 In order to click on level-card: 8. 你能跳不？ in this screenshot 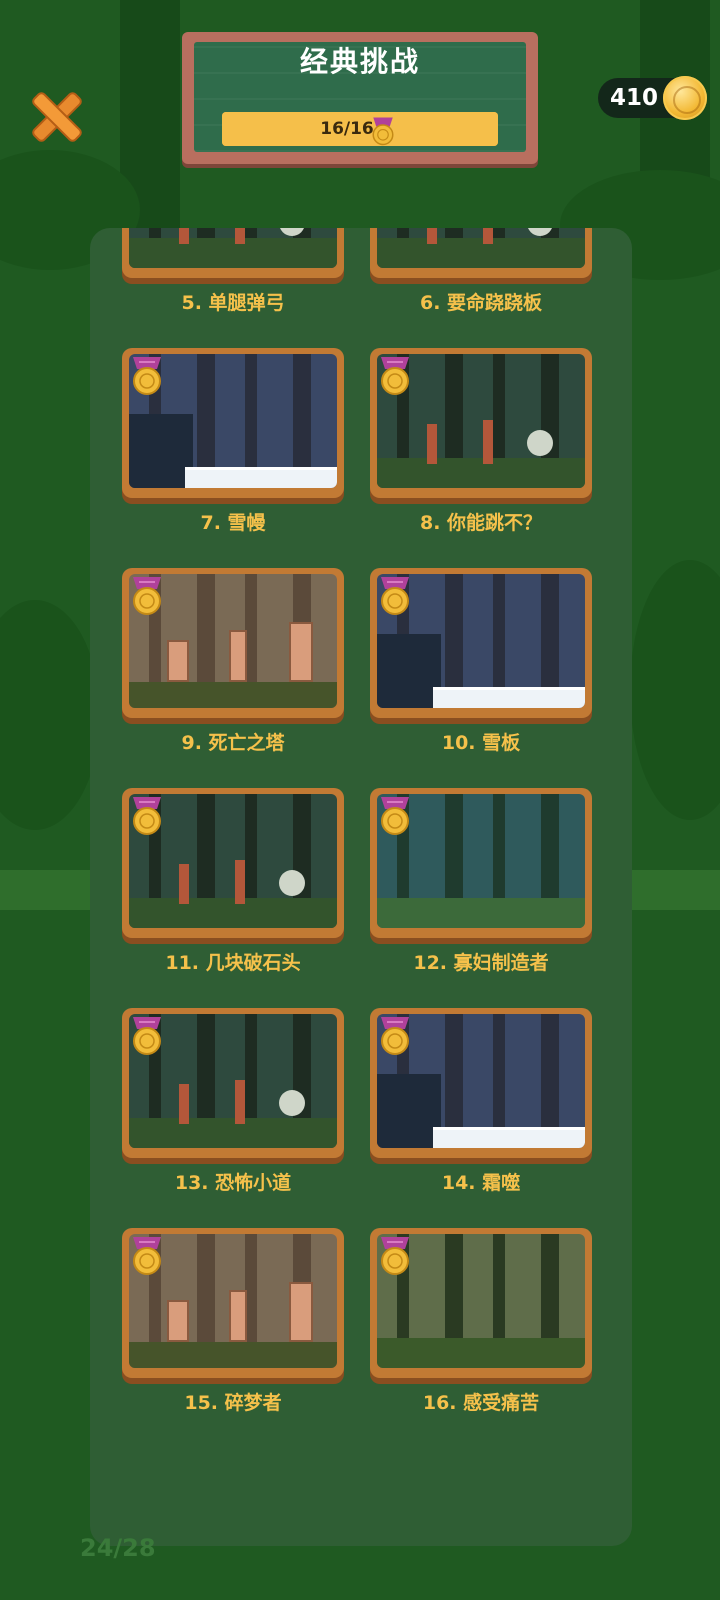, I will do `click(481, 443)`.